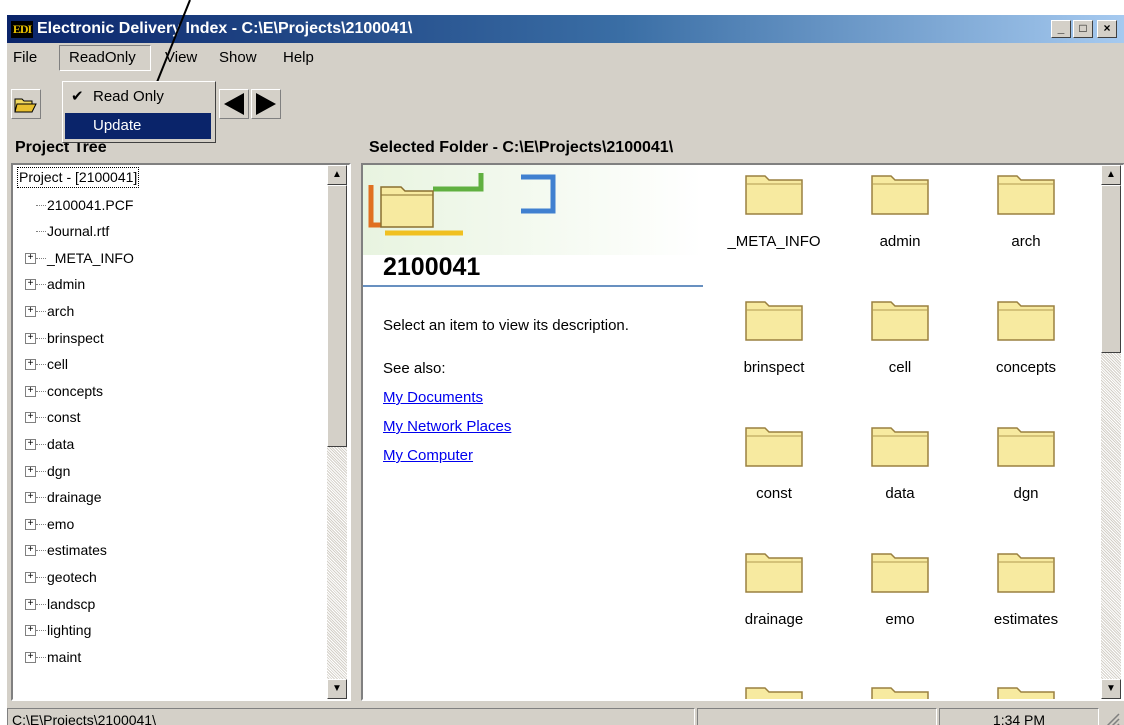  I want to click on open-folder-icon, so click(25, 105).